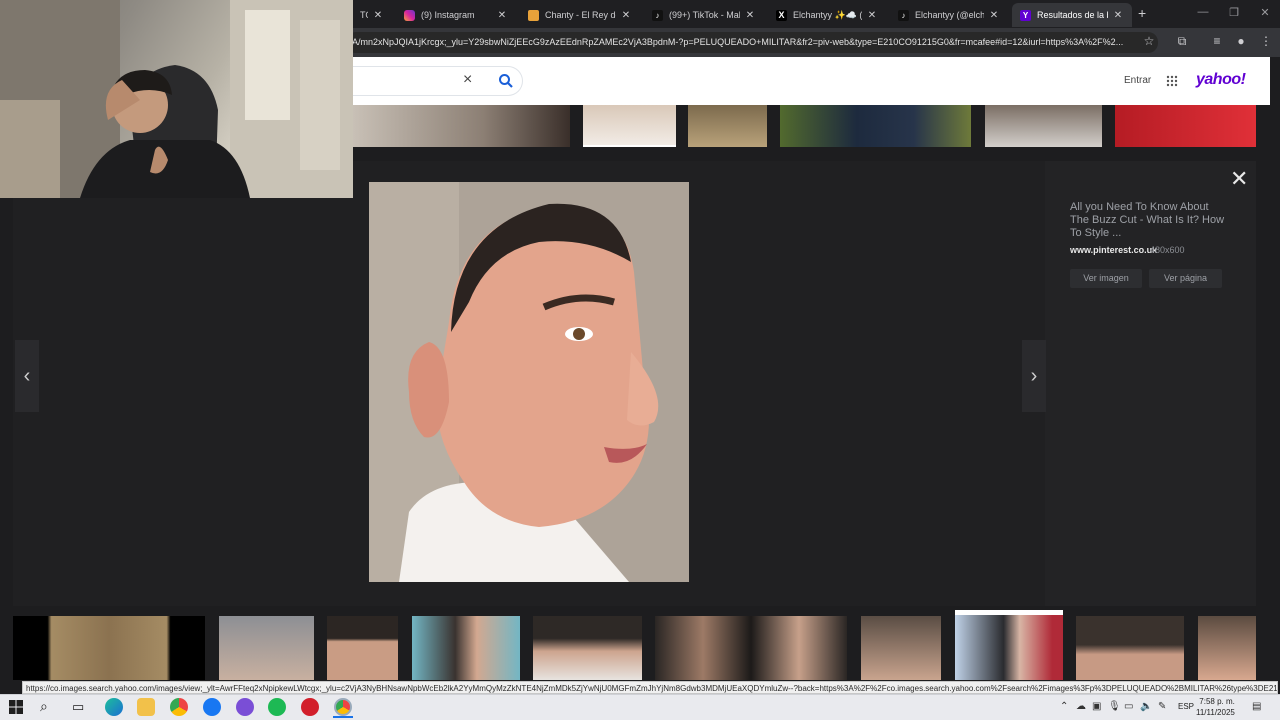  What do you see at coordinates (1146, 706) in the screenshot?
I see `volume-icon: 🔈` at bounding box center [1146, 706].